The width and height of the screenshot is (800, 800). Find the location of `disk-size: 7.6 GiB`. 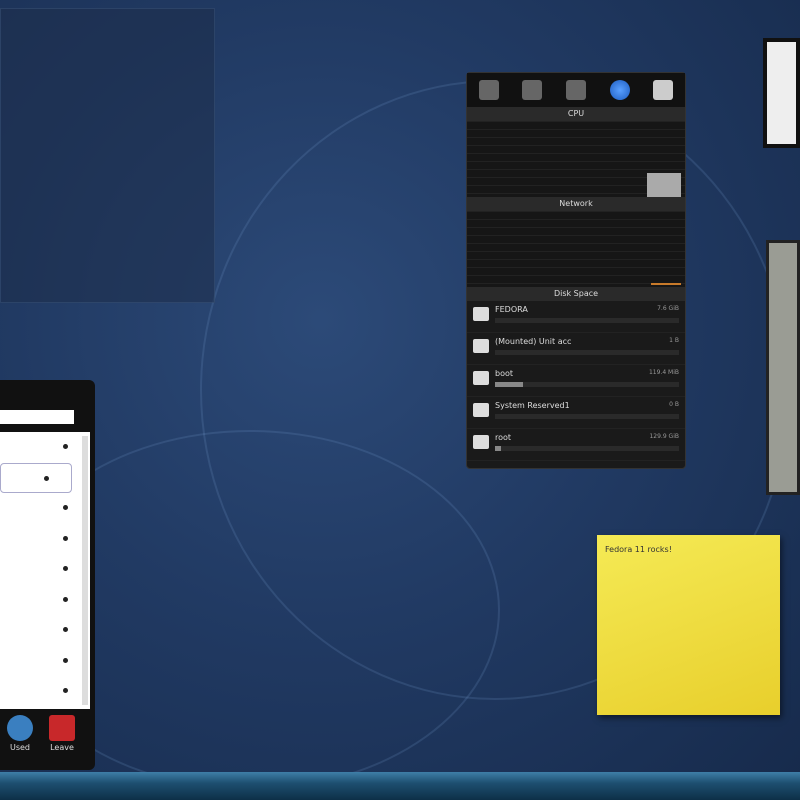

disk-size: 7.6 GiB is located at coordinates (668, 308).